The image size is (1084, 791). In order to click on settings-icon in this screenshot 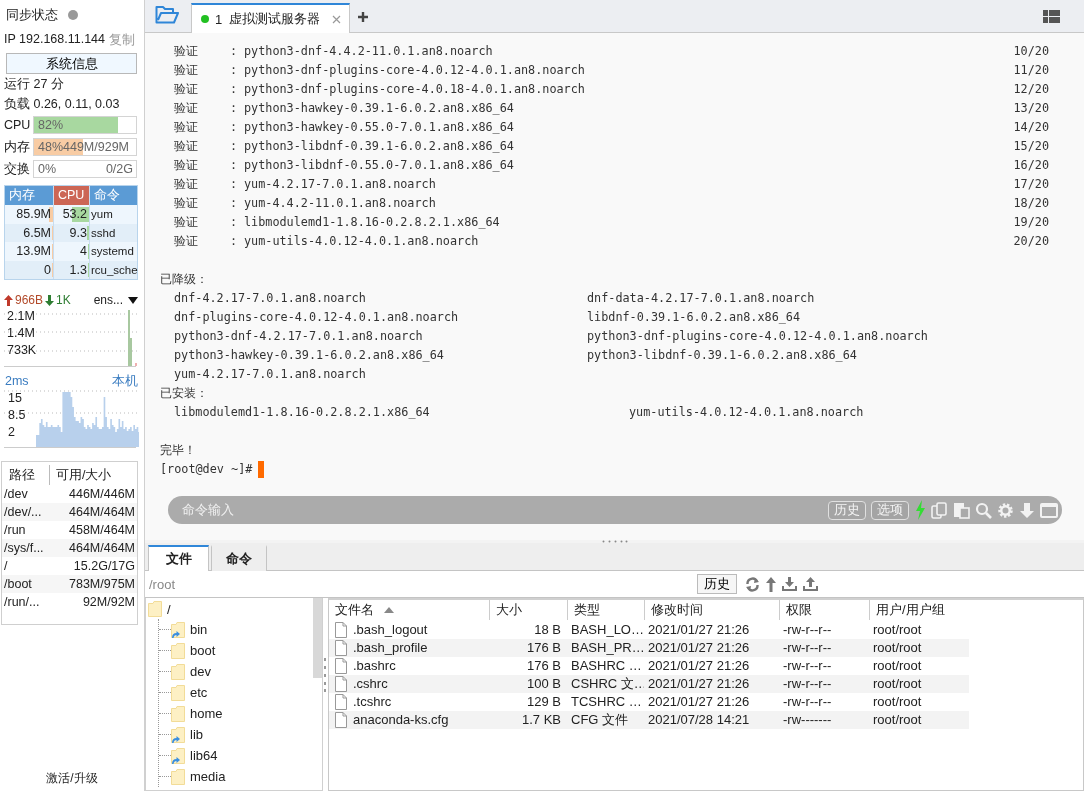, I will do `click(1005, 510)`.